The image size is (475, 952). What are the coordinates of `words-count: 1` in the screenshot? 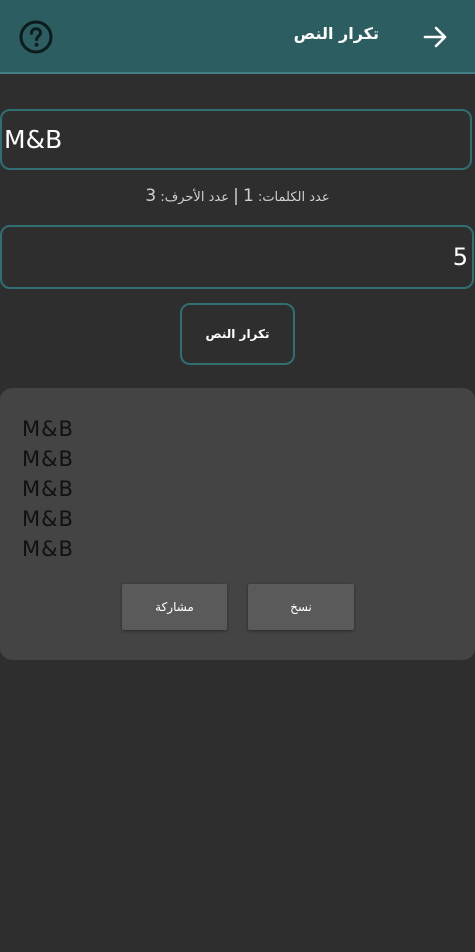 It's located at (248, 196).